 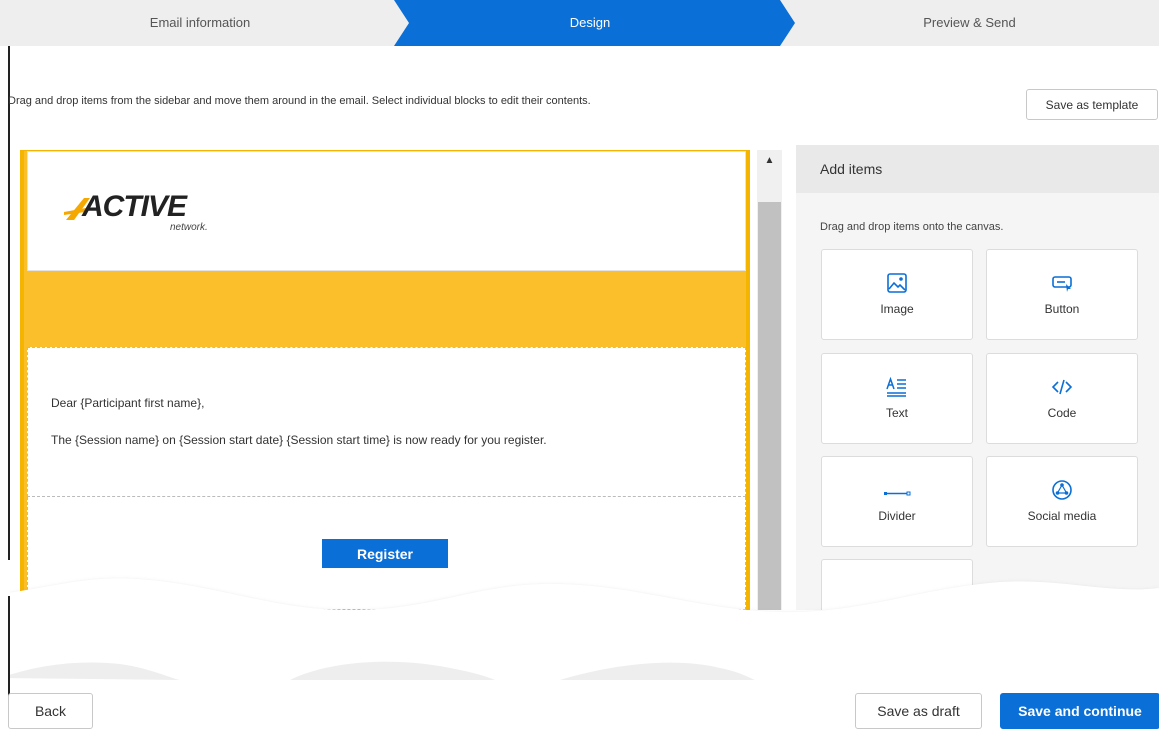 I want to click on divider-icon, so click(x=897, y=490).